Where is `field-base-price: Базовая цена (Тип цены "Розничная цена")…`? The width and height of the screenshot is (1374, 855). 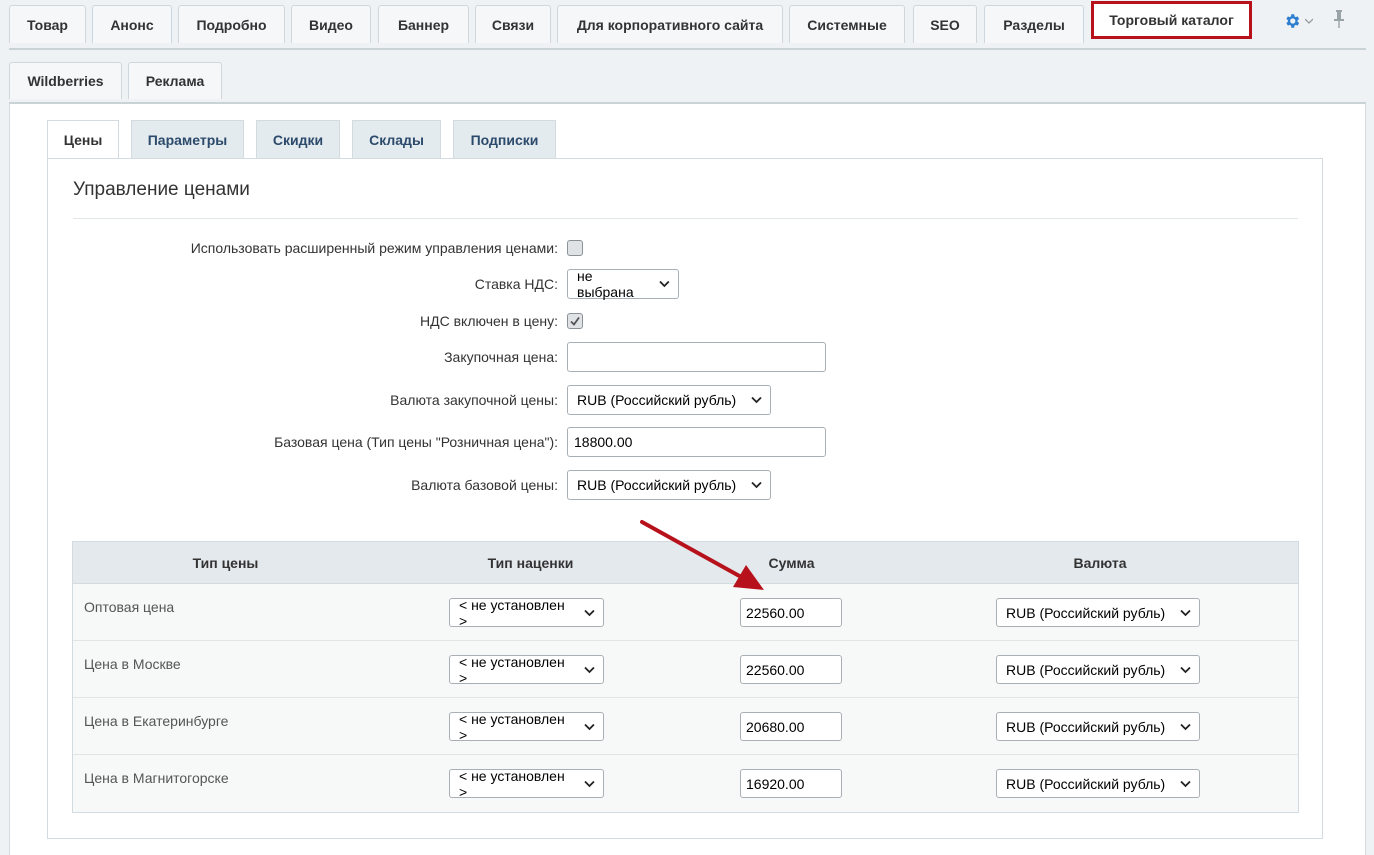 field-base-price: Базовая цена (Тип цены "Розничная цена")… is located at coordinates (685, 442).